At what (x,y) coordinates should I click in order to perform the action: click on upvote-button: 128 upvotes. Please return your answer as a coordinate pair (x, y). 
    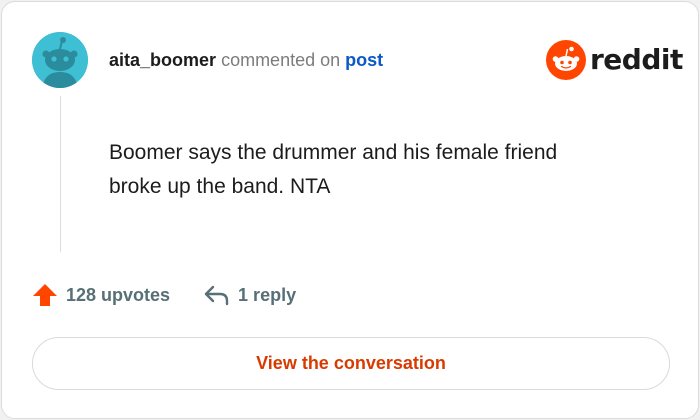
    Looking at the image, I should click on (101, 295).